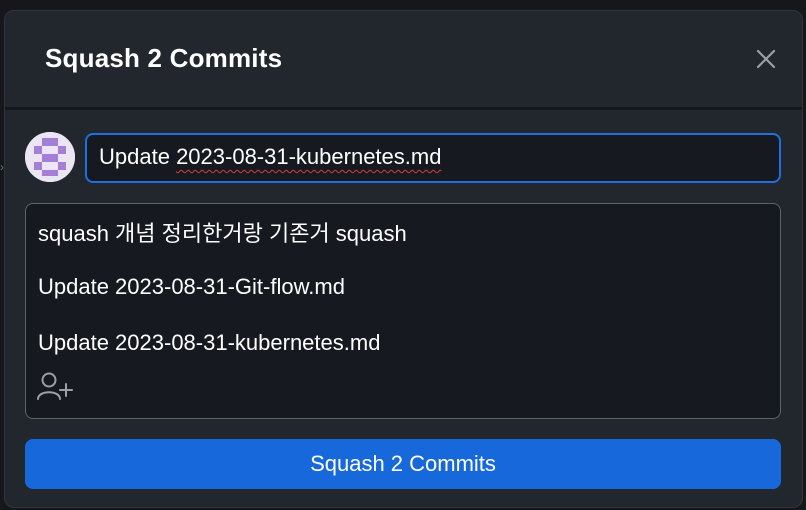 This screenshot has height=510, width=806. I want to click on add-coauthor-icon, so click(55, 386).